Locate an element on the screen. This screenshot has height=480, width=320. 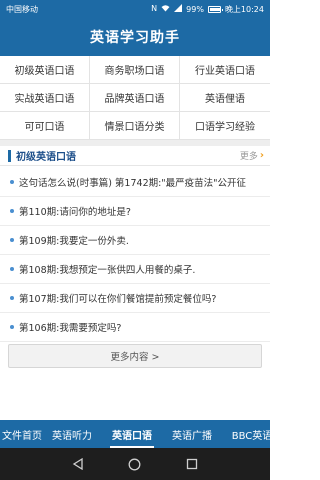
battery-icon is located at coordinates (215, 9).